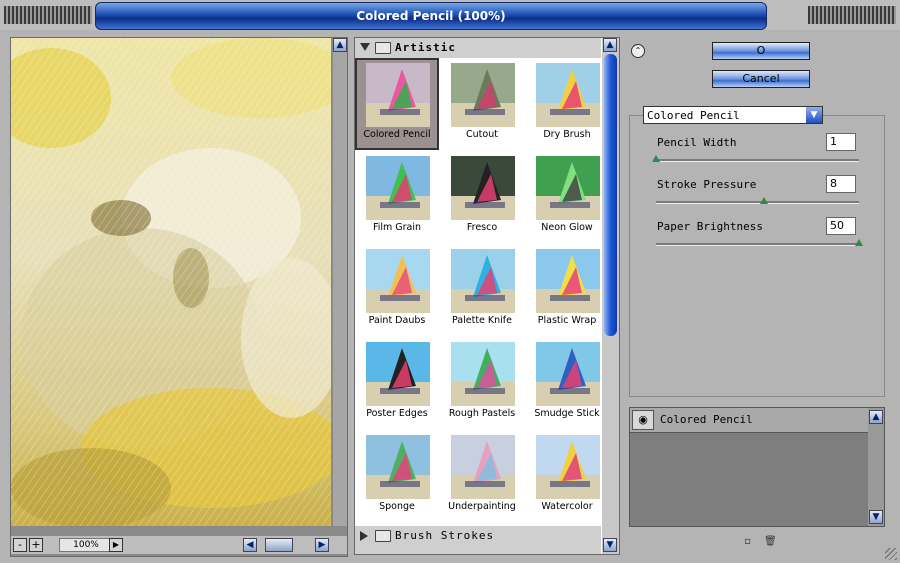 The height and width of the screenshot is (563, 900). I want to click on scroll-right-icon: ▶, so click(322, 545).